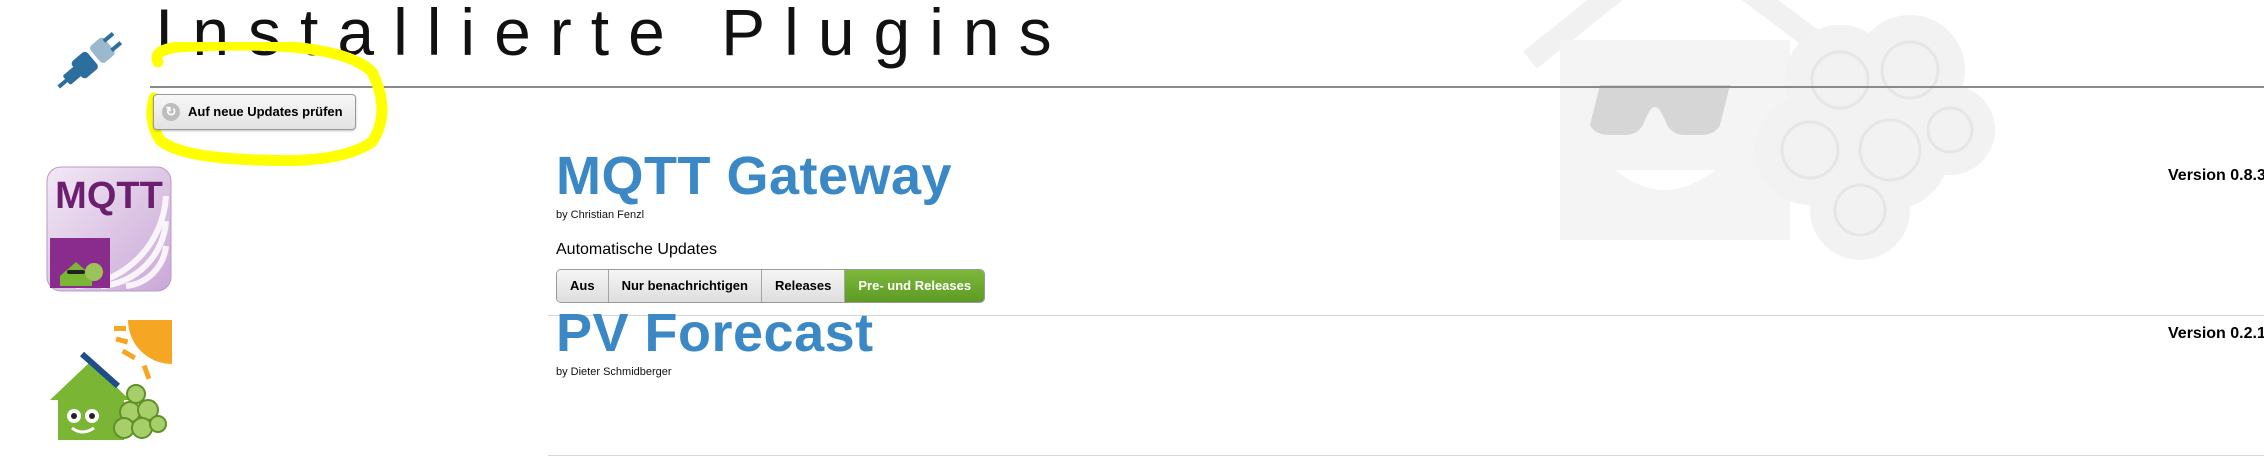 This screenshot has width=2264, height=459. I want to click on auto-updates-option-off: Aus, so click(583, 286).